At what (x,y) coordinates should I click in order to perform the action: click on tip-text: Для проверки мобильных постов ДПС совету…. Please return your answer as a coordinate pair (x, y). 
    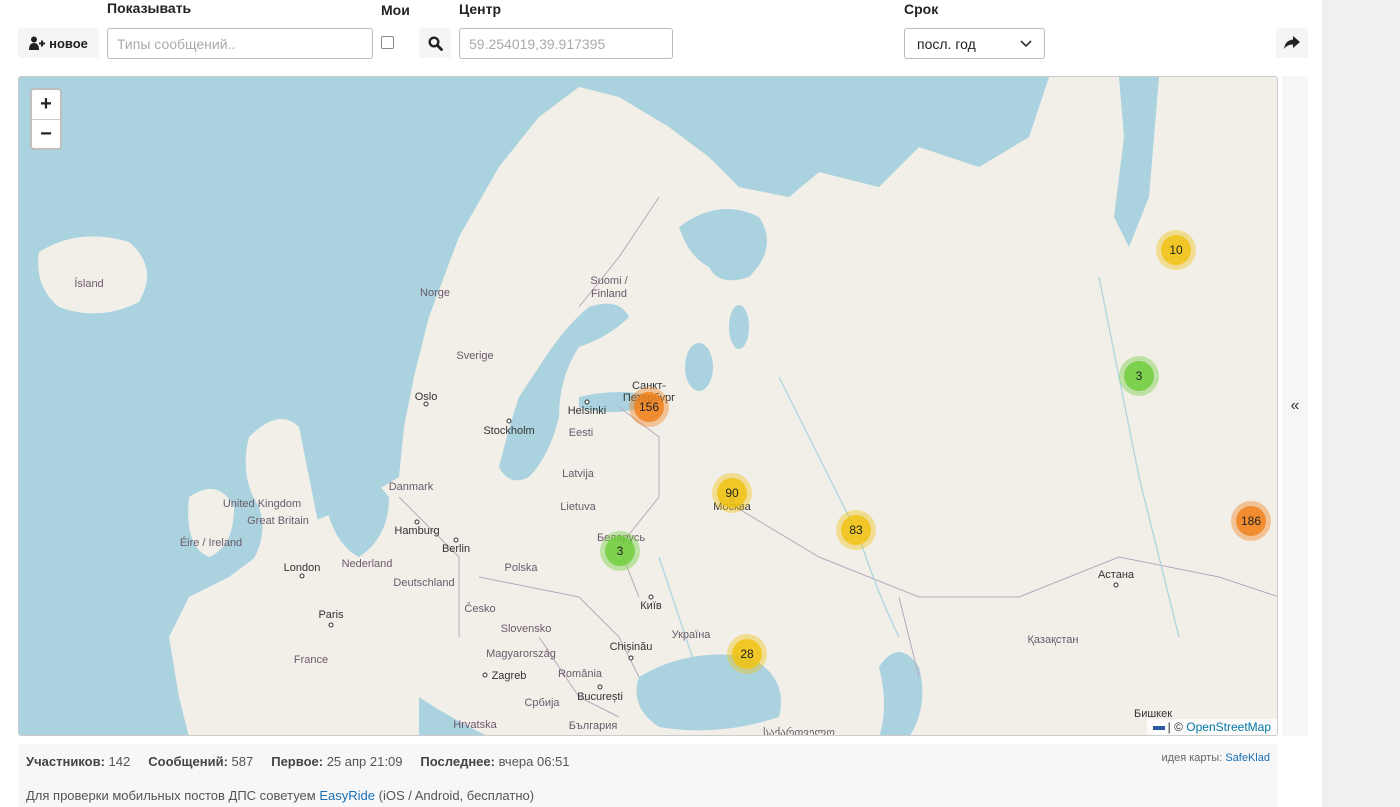
    Looking at the image, I should click on (280, 795).